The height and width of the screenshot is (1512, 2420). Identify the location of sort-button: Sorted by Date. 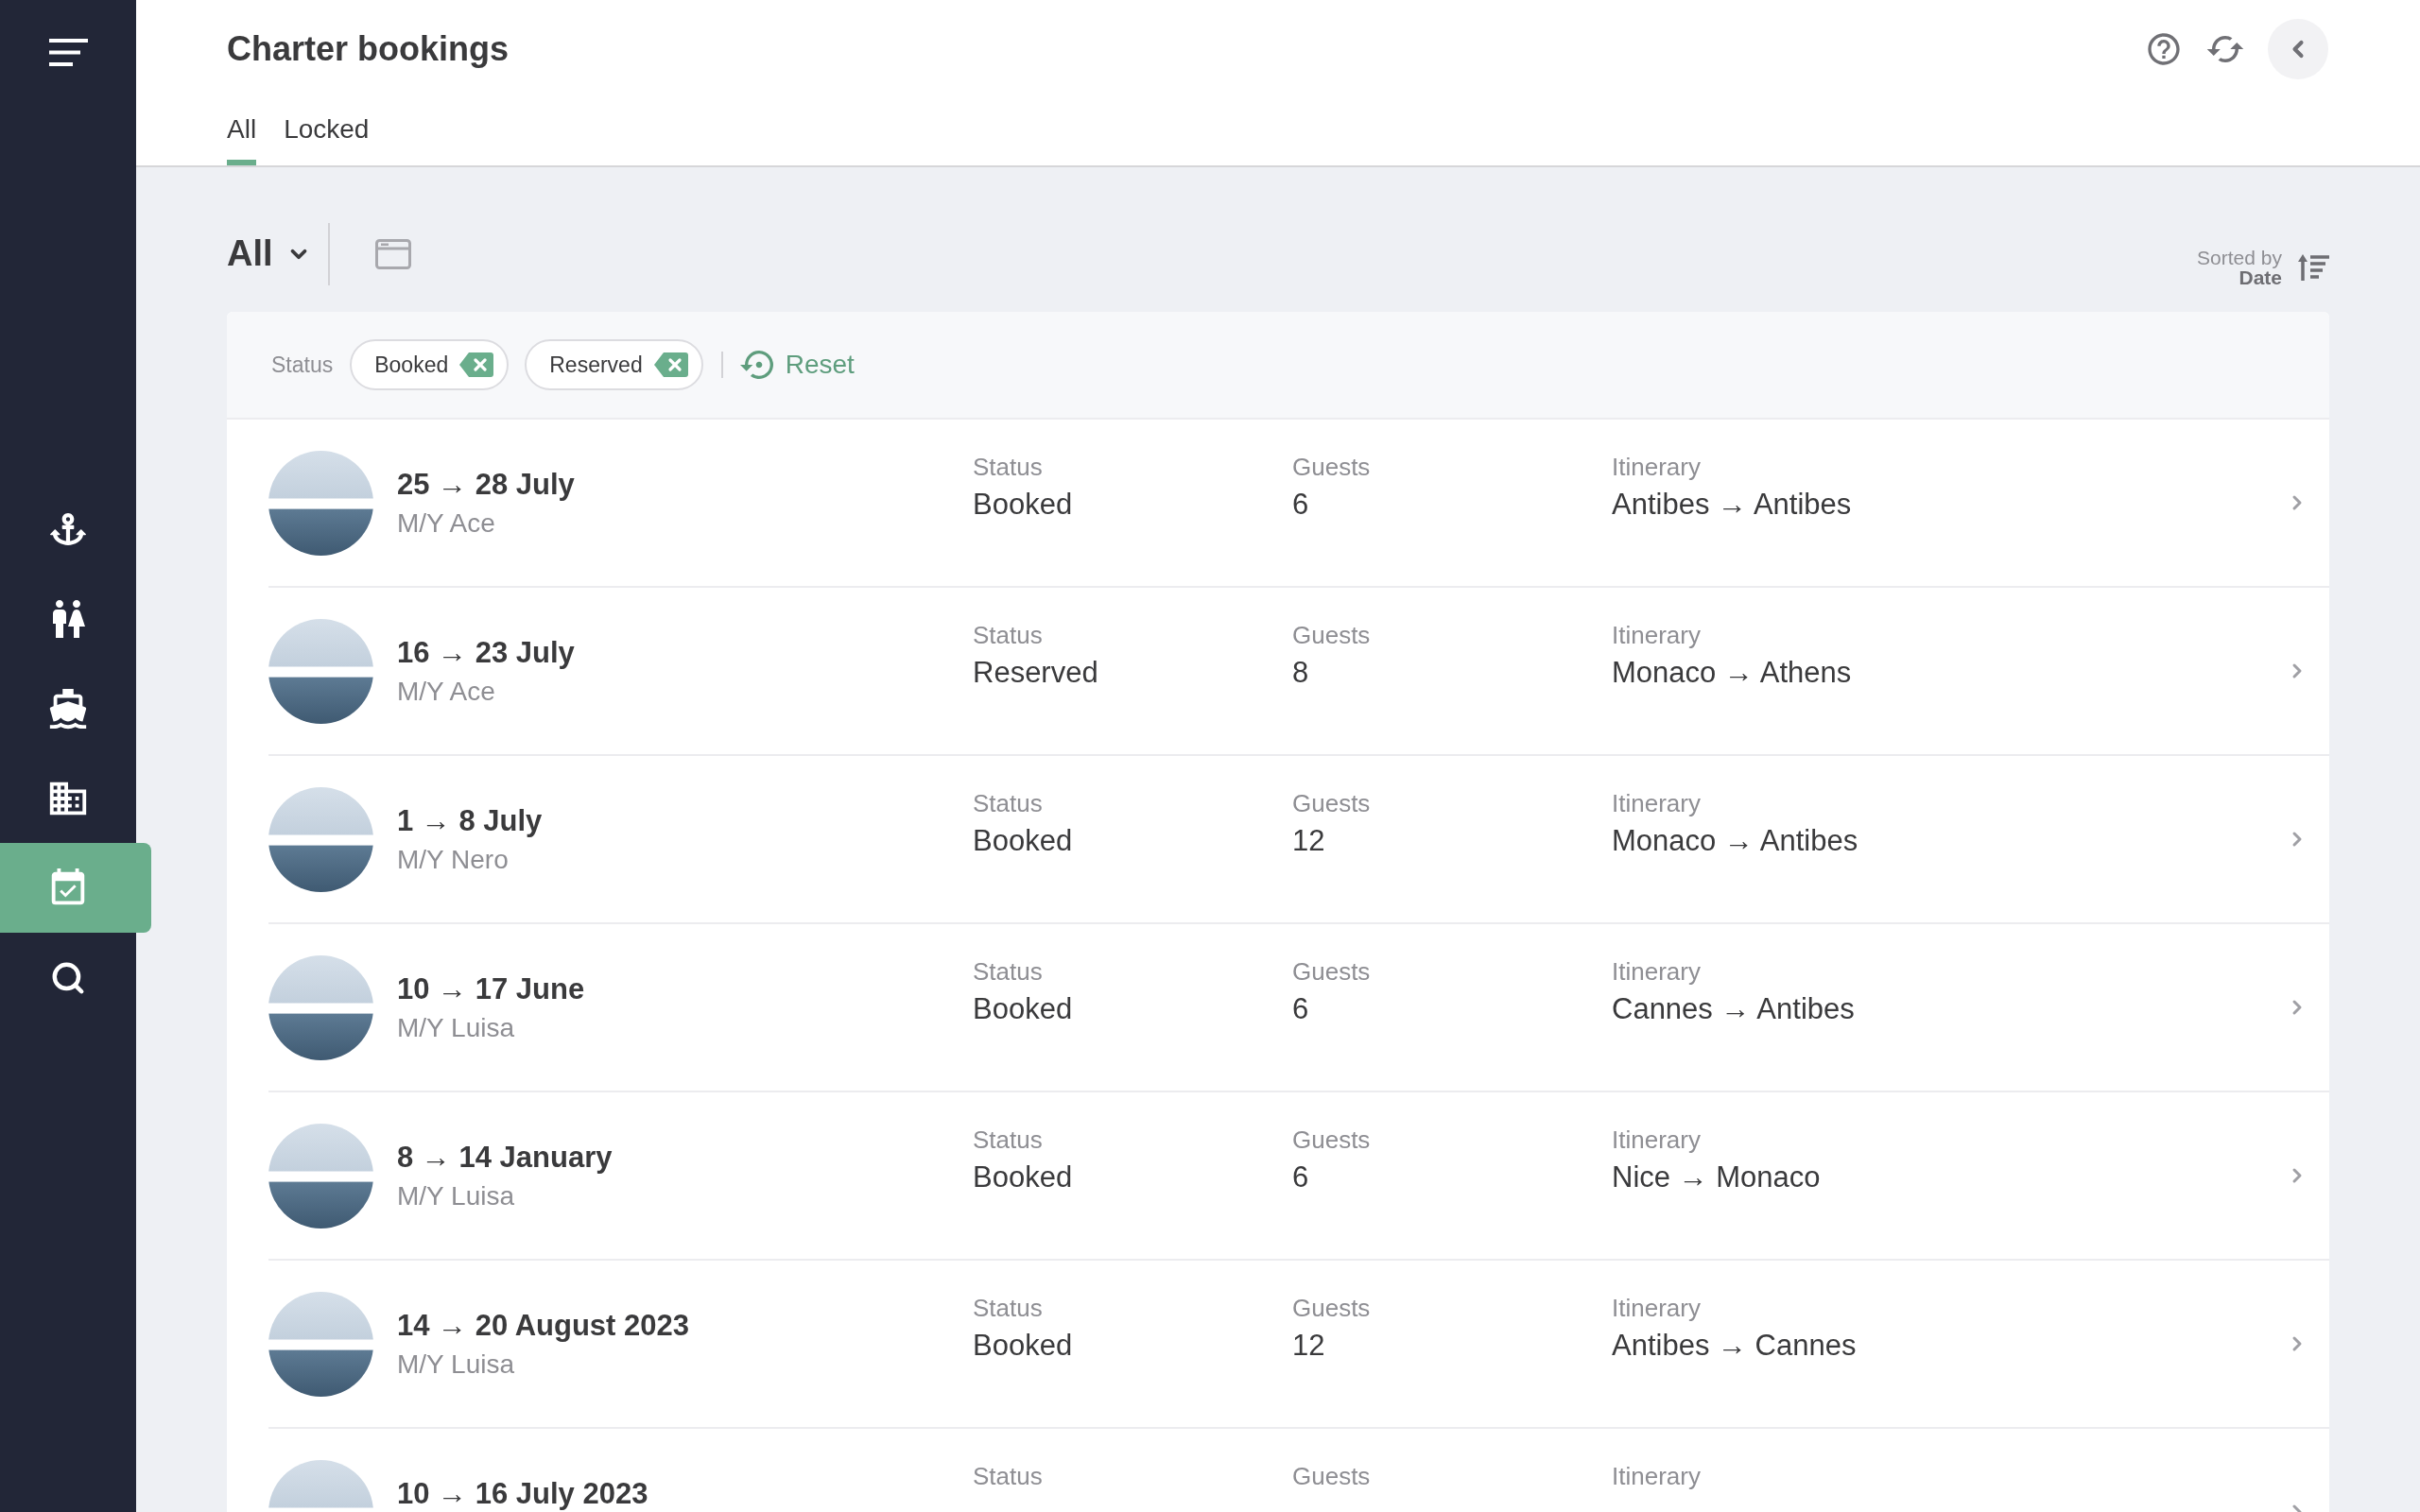
(2263, 267).